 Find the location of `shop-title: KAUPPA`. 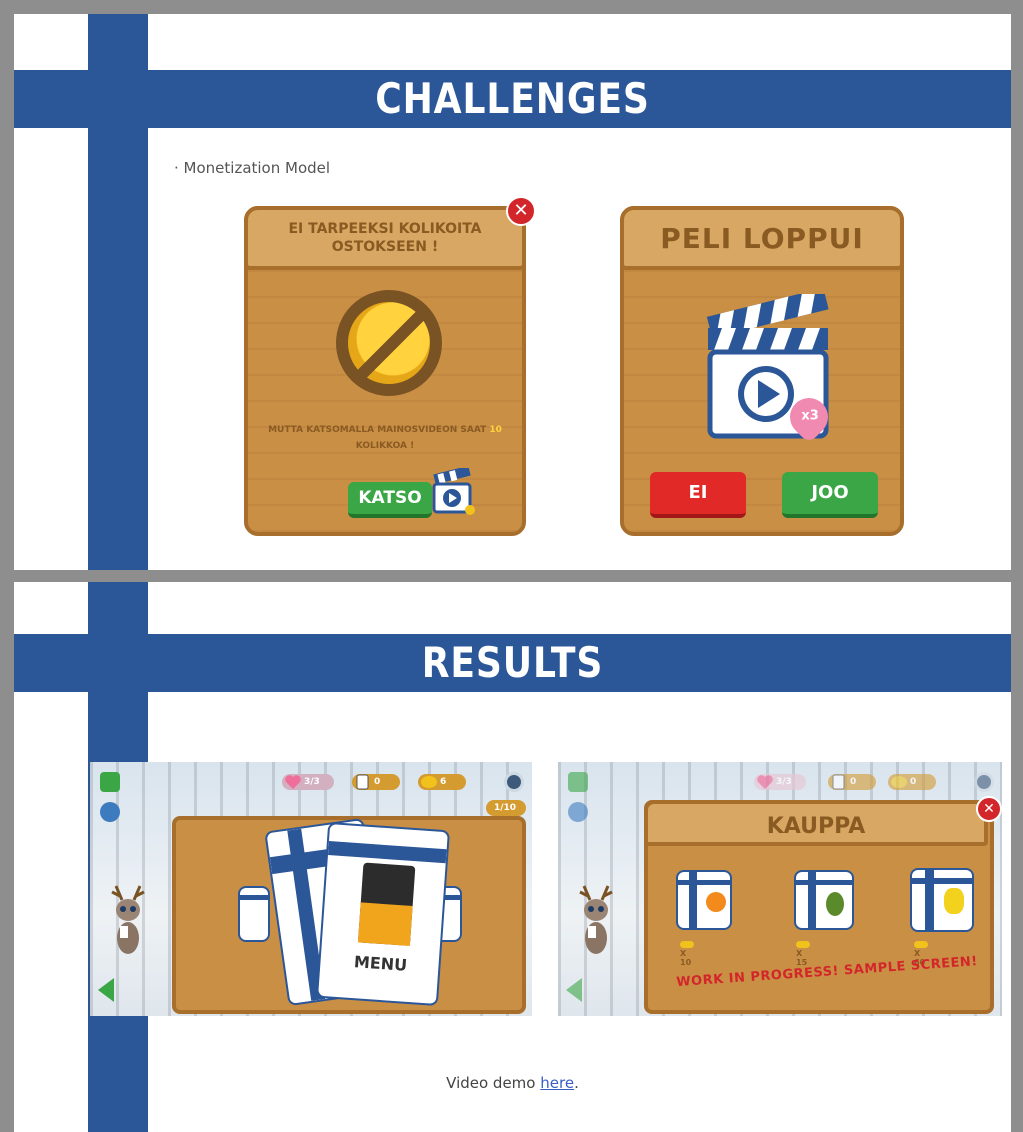

shop-title: KAUPPA is located at coordinates (816, 823).